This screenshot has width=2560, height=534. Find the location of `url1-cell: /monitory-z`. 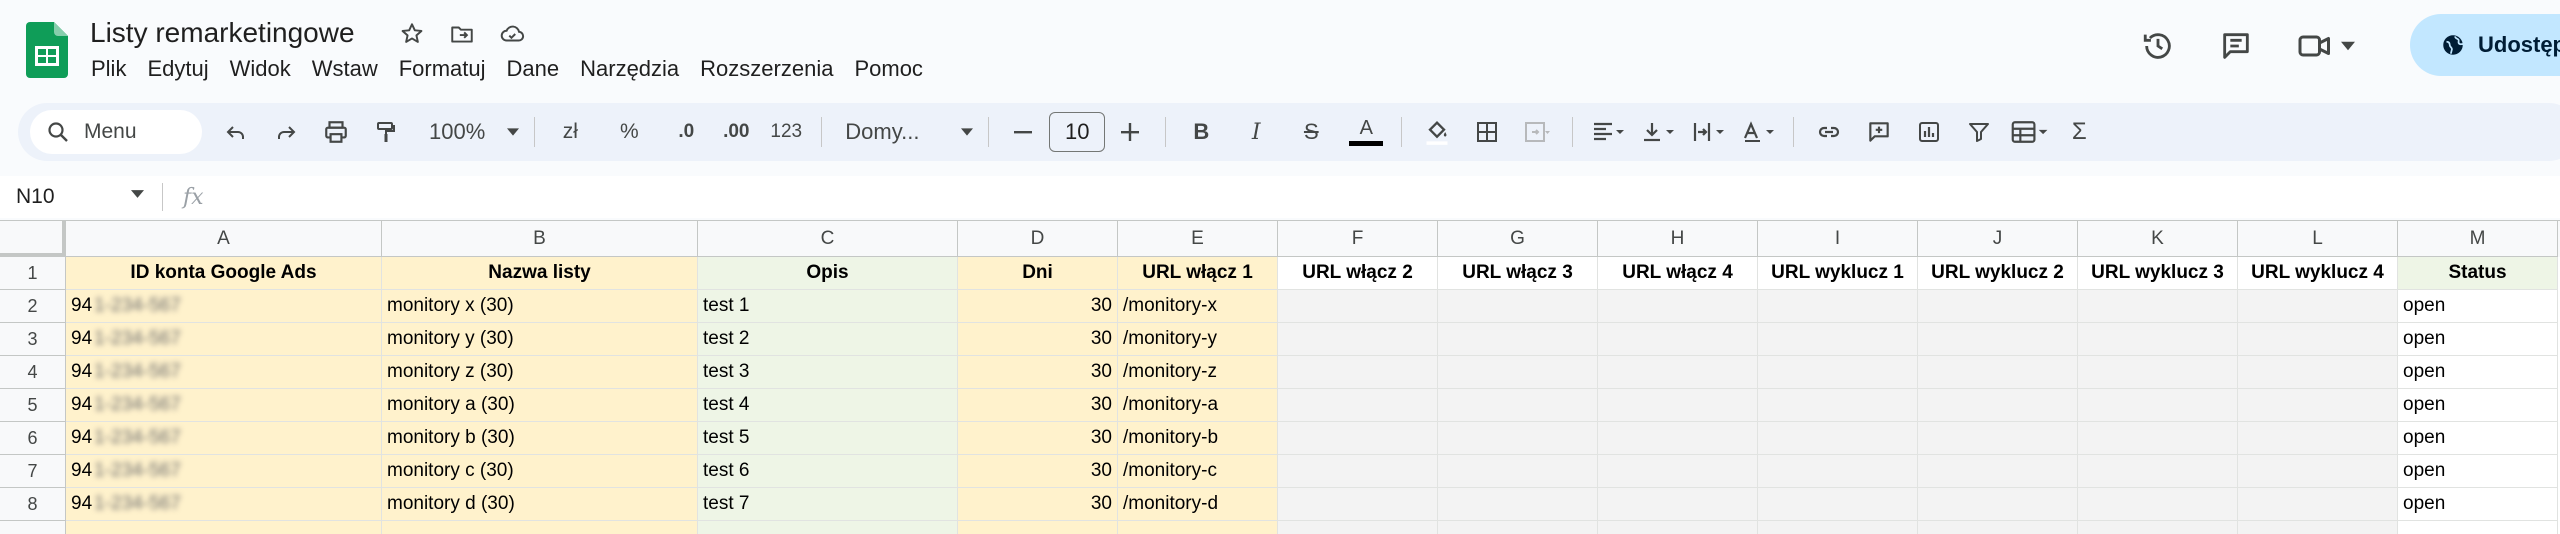

url1-cell: /monitory-z is located at coordinates (1198, 372).